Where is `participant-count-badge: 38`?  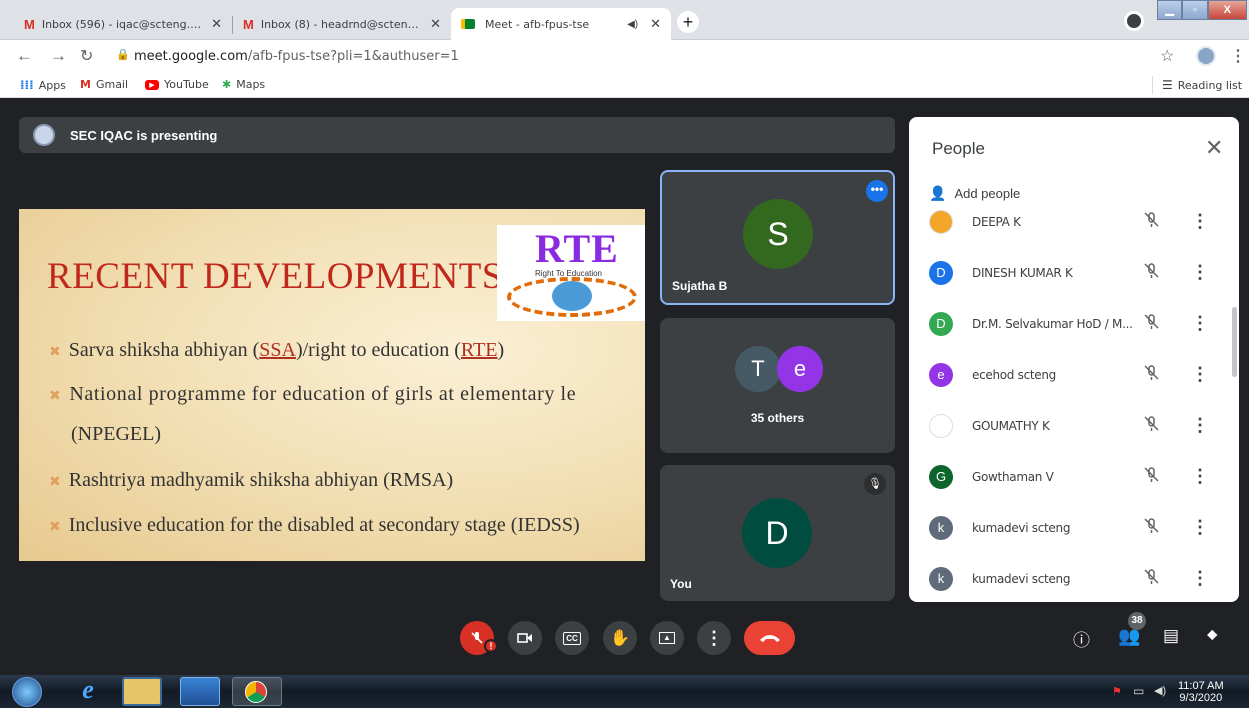 participant-count-badge: 38 is located at coordinates (1137, 621).